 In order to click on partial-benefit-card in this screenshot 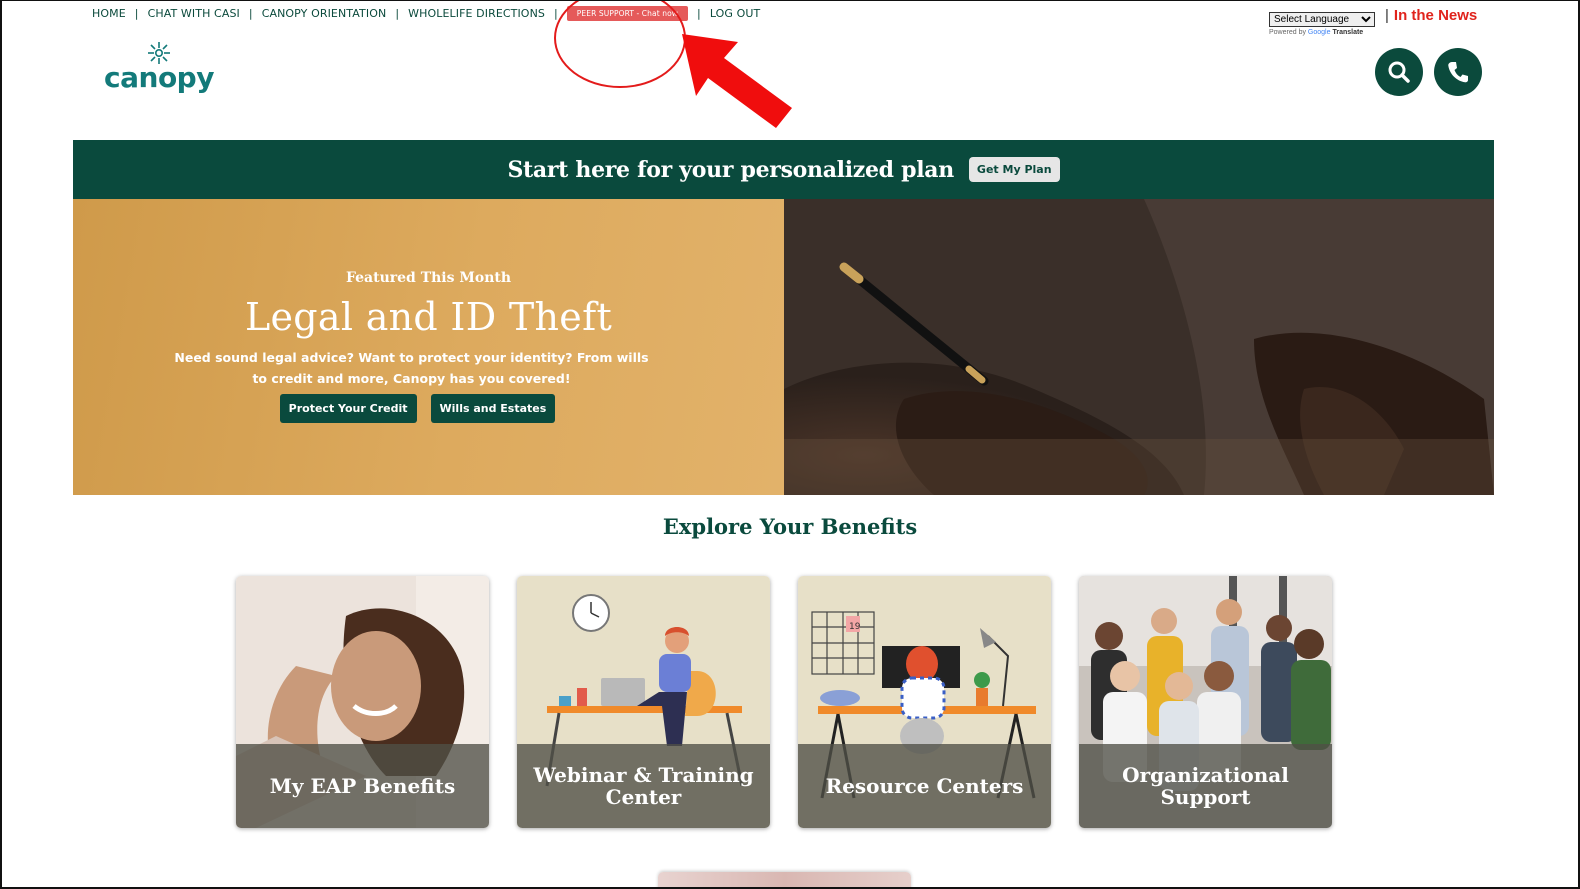, I will do `click(784, 880)`.